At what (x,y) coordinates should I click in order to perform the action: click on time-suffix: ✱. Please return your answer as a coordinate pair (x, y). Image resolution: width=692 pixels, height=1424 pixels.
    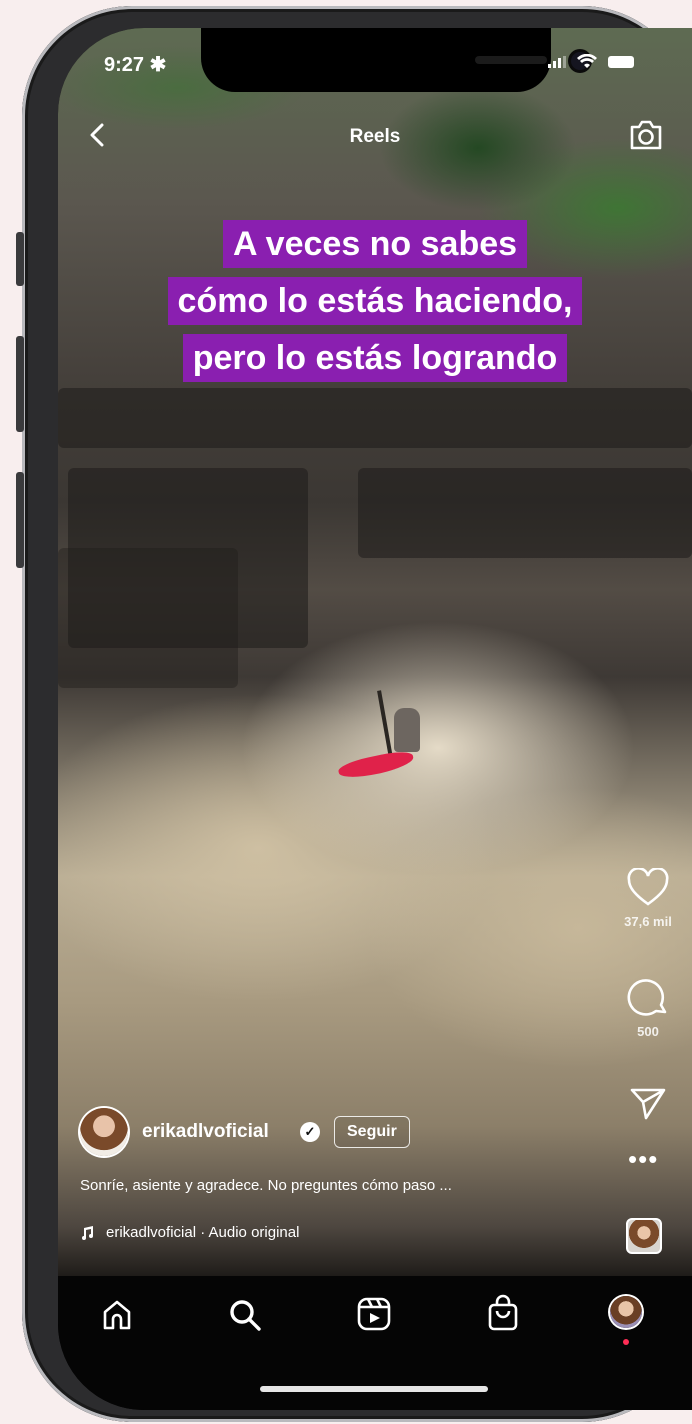
    Looking at the image, I should click on (158, 65).